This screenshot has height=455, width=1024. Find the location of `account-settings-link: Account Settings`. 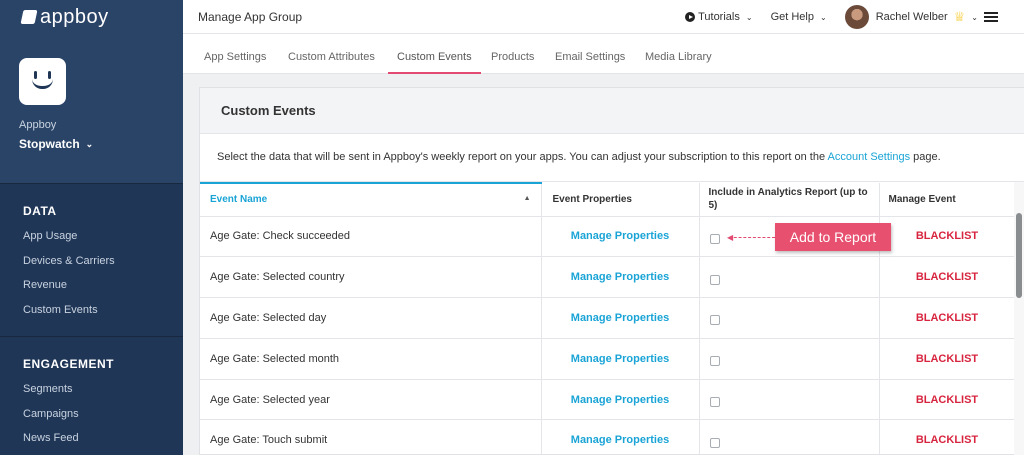

account-settings-link: Account Settings is located at coordinates (869, 157).